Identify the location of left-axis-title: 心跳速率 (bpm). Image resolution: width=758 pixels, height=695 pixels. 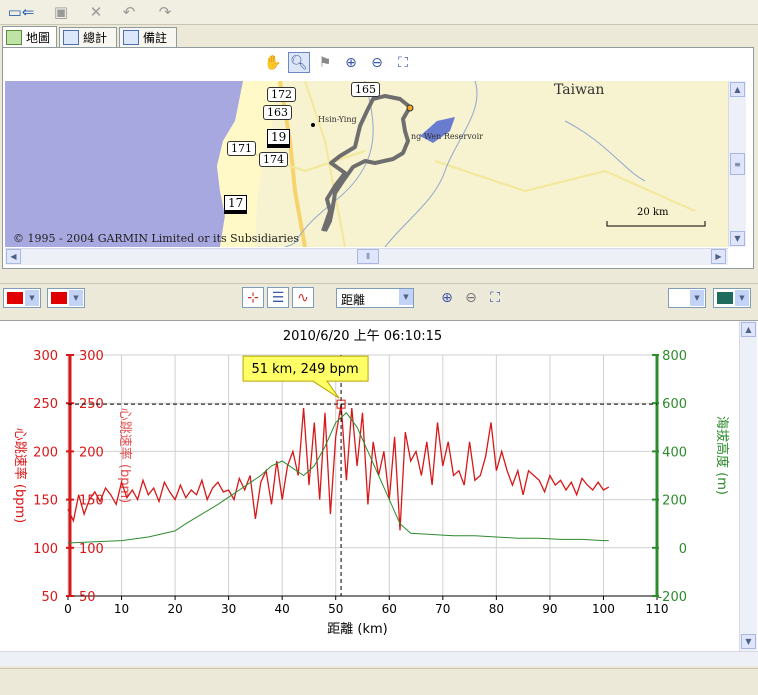
(20, 475).